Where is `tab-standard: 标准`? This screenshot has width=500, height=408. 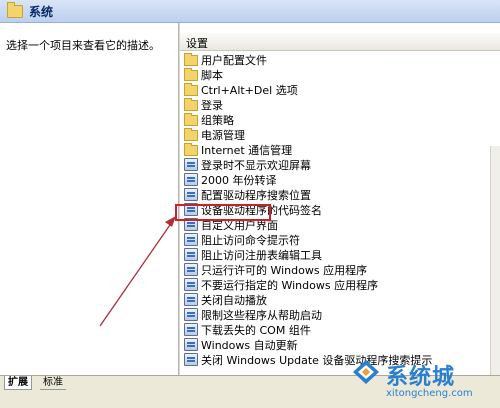 tab-standard: 标准 is located at coordinates (53, 383).